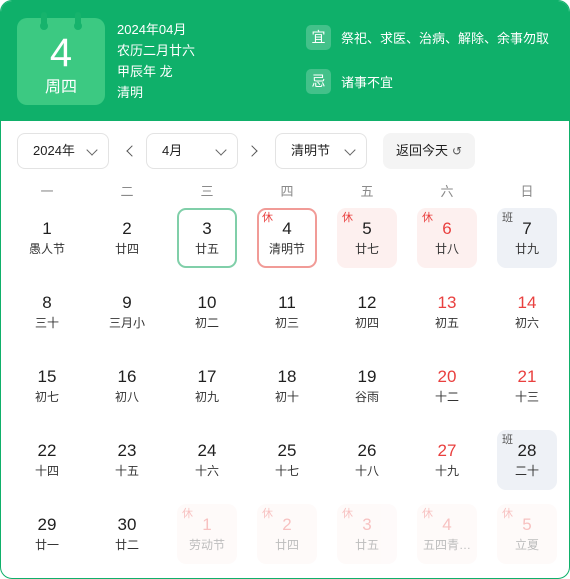 The height and width of the screenshot is (579, 570). Describe the element at coordinates (527, 302) in the screenshot. I see `day-number: 14` at that location.